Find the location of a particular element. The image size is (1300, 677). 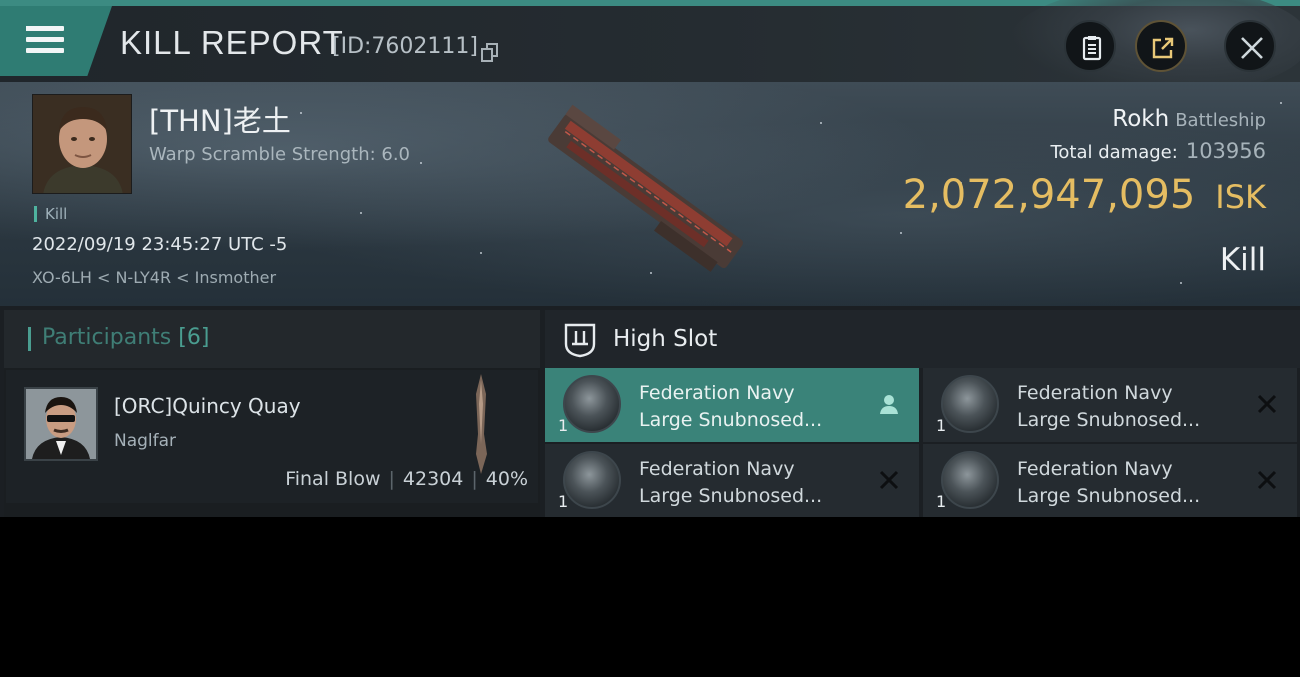

clipboard-button is located at coordinates (1090, 46).